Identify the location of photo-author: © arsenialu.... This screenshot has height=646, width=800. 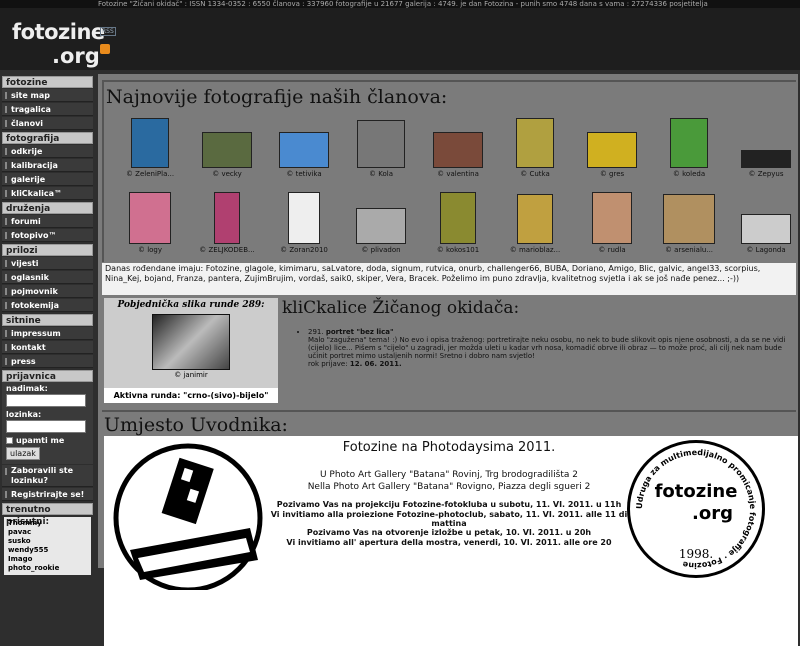
(689, 250).